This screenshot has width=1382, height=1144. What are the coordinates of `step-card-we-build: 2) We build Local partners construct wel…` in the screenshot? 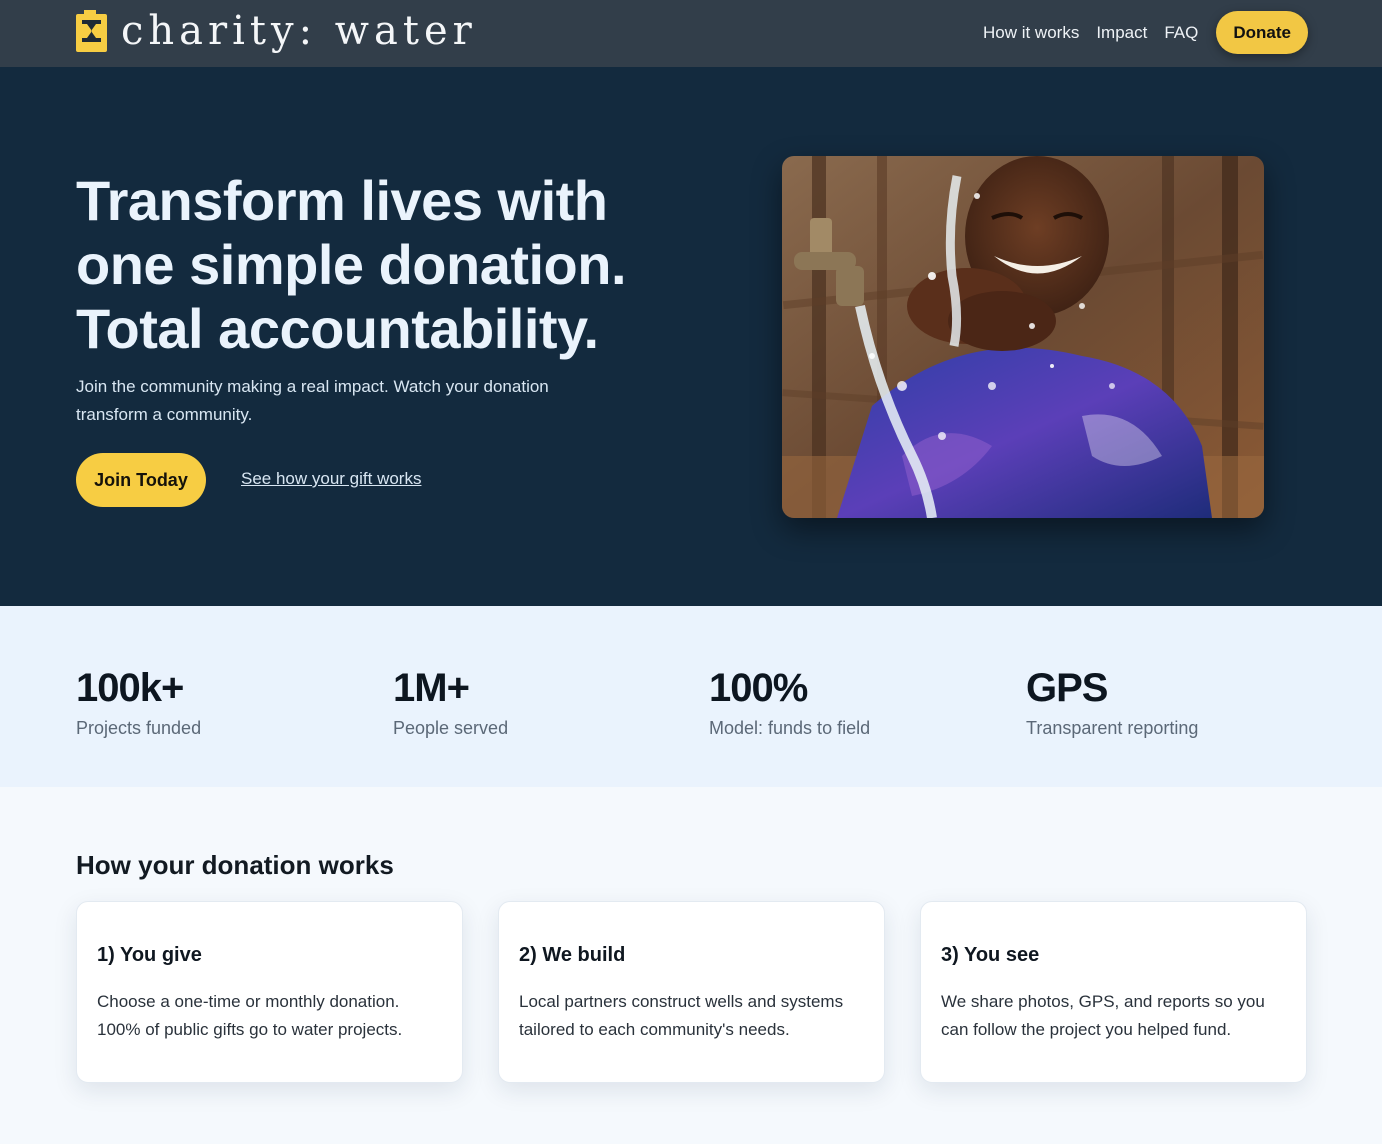 It's located at (691, 992).